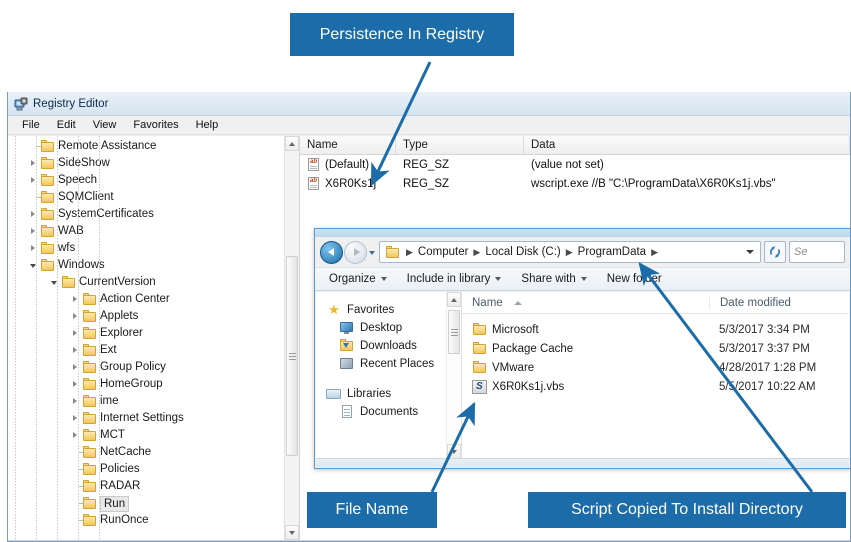 This screenshot has height=542, width=851. What do you see at coordinates (153, 418) in the screenshot?
I see `registry-tree-item: Internet Settings` at bounding box center [153, 418].